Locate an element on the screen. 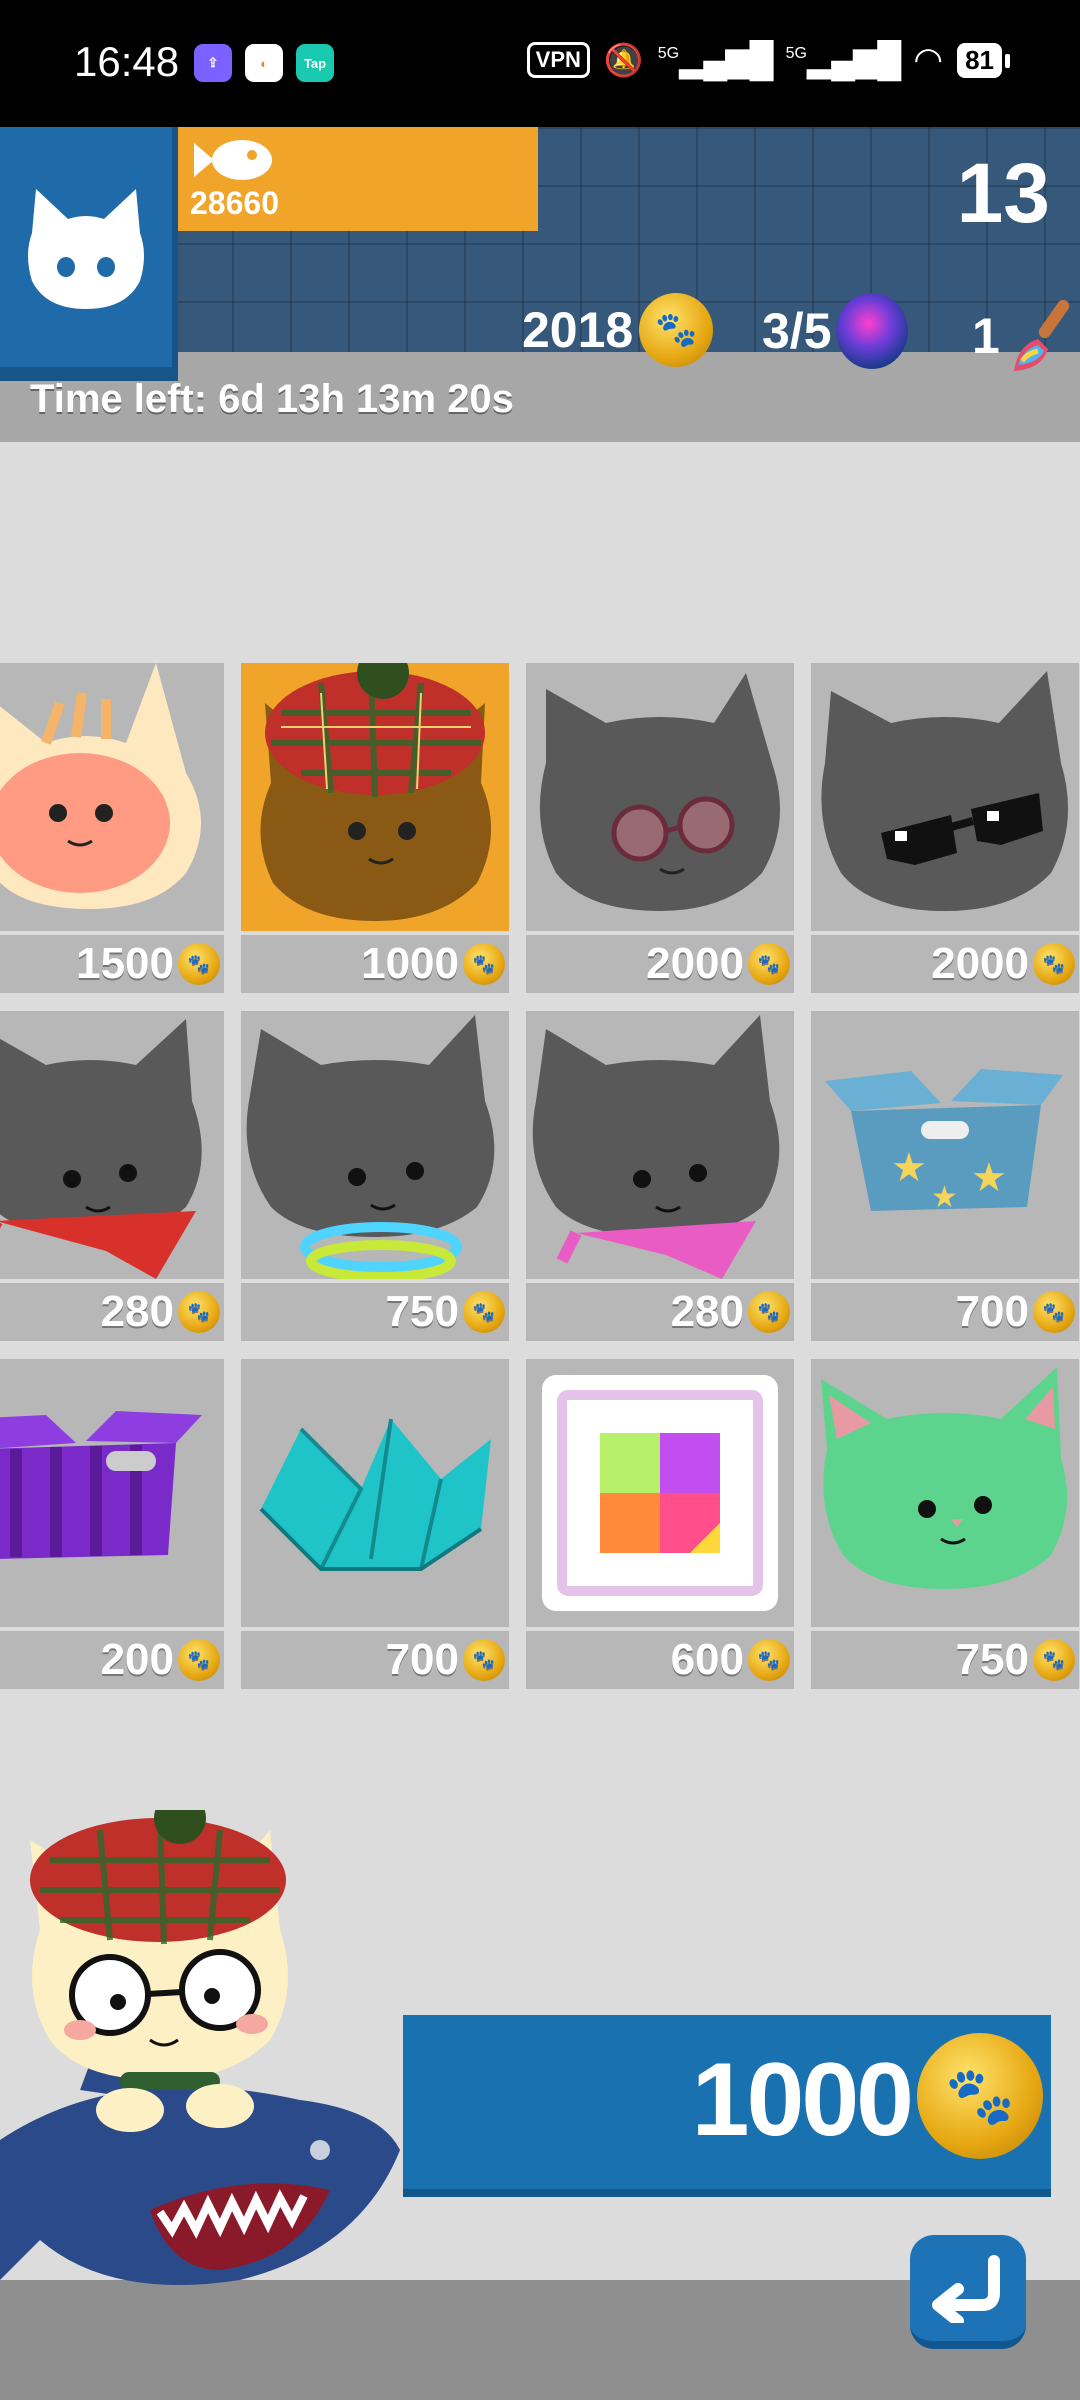 This screenshot has height=2400, width=1080. shop-item-pixel-sunglasses: 2000 is located at coordinates (945, 828).